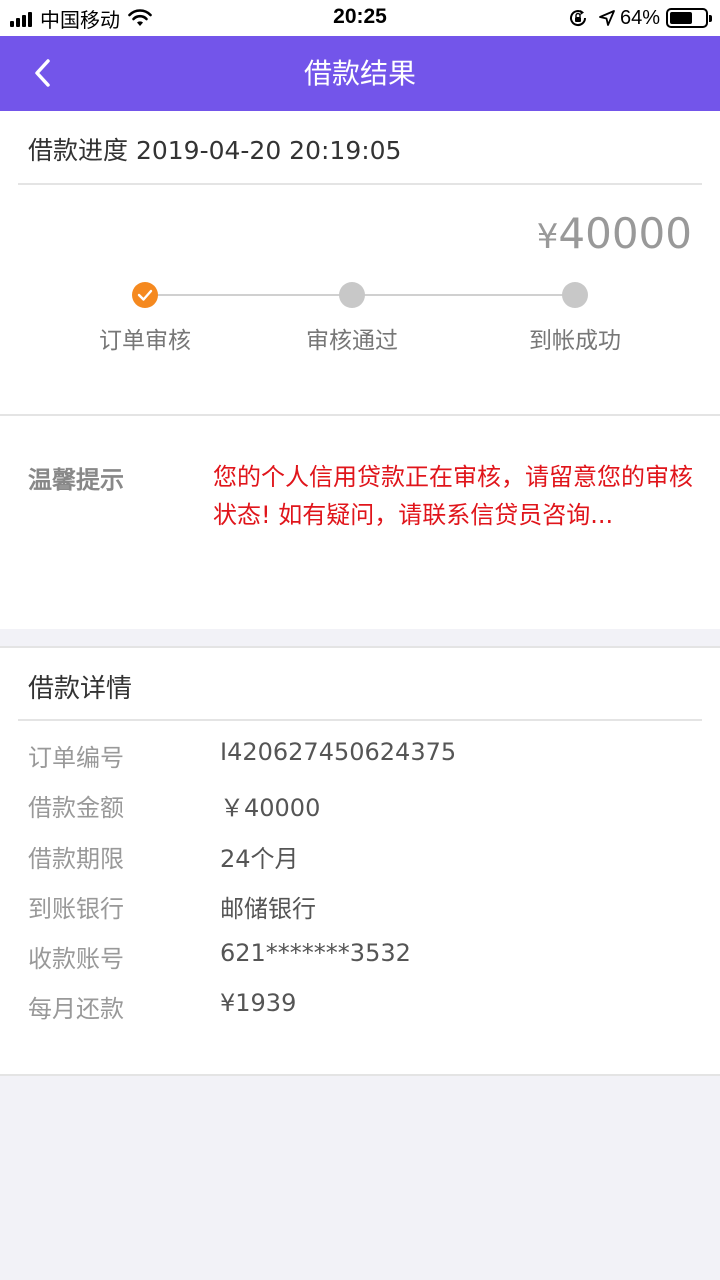 This screenshot has height=1280, width=720. I want to click on detail-value: 621*******3532, so click(315, 953).